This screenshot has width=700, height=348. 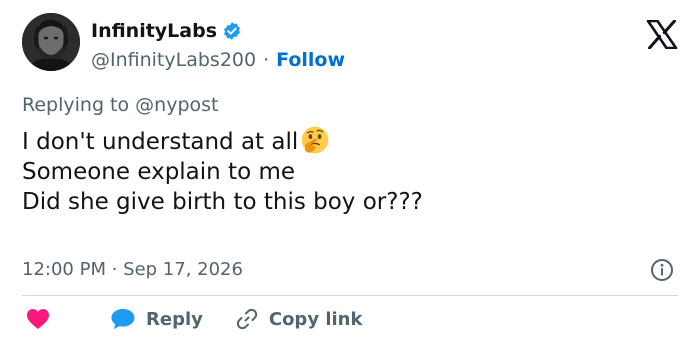 What do you see at coordinates (662, 270) in the screenshot?
I see `info-icon` at bounding box center [662, 270].